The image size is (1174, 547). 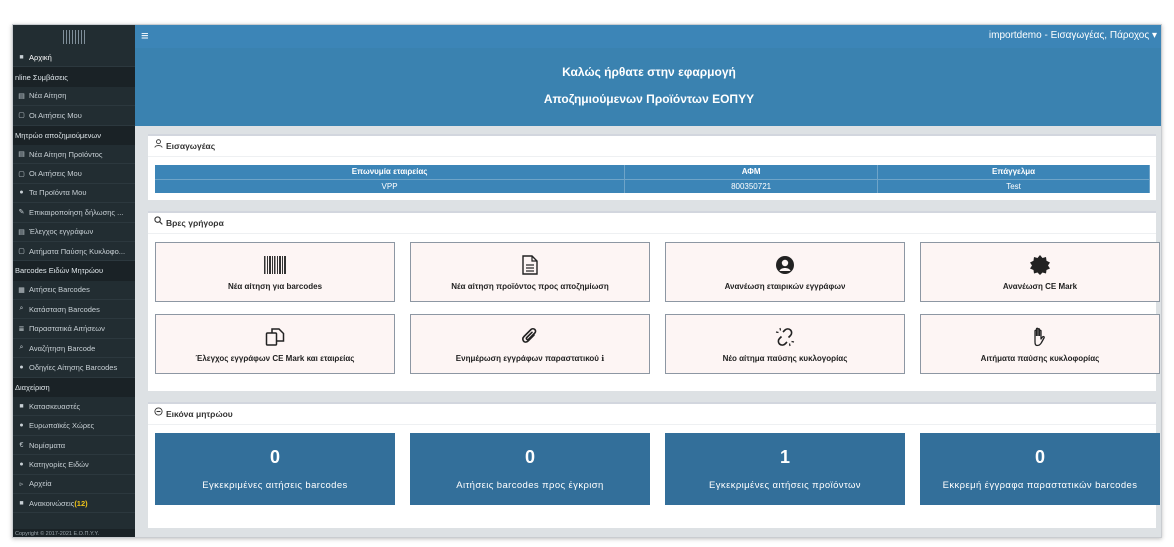 What do you see at coordinates (74, 97) in the screenshot?
I see `sidebar-item: ▤ Νέα Αίτηση` at bounding box center [74, 97].